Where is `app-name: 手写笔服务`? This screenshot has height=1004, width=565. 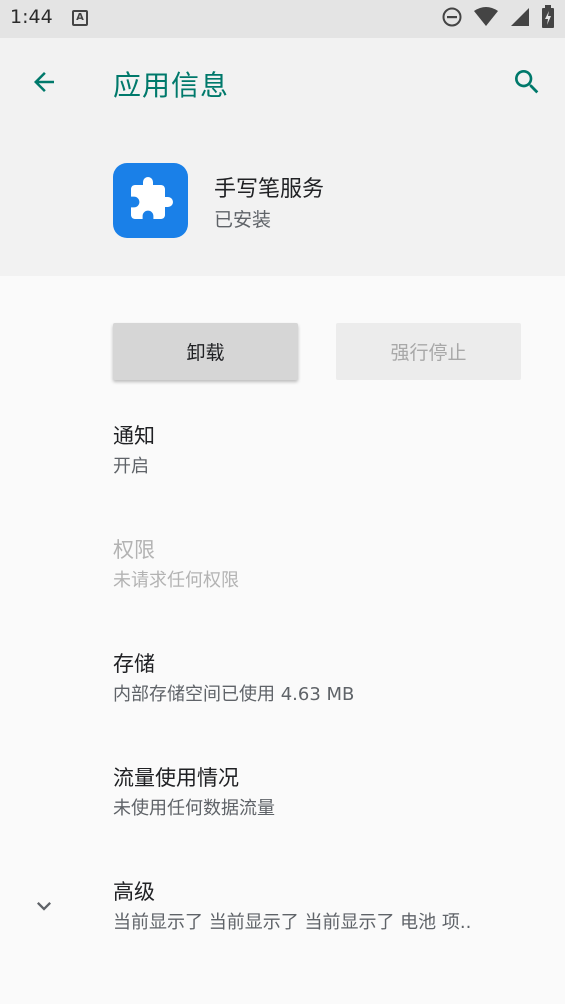 app-name: 手写笔服务 is located at coordinates (269, 189).